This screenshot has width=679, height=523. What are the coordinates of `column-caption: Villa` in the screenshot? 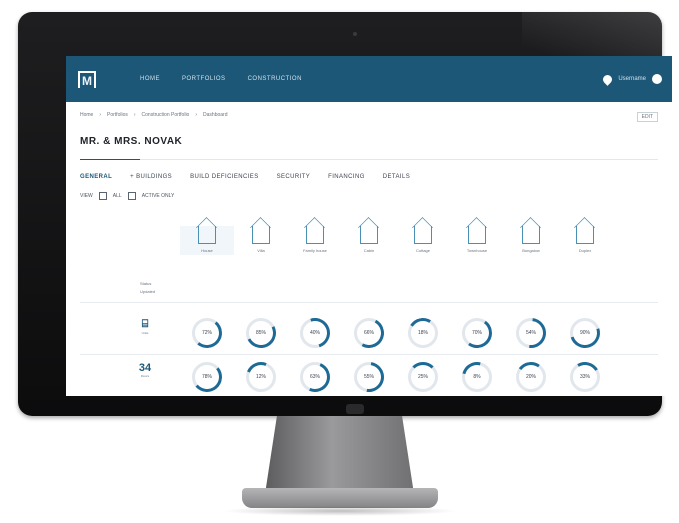 It's located at (261, 250).